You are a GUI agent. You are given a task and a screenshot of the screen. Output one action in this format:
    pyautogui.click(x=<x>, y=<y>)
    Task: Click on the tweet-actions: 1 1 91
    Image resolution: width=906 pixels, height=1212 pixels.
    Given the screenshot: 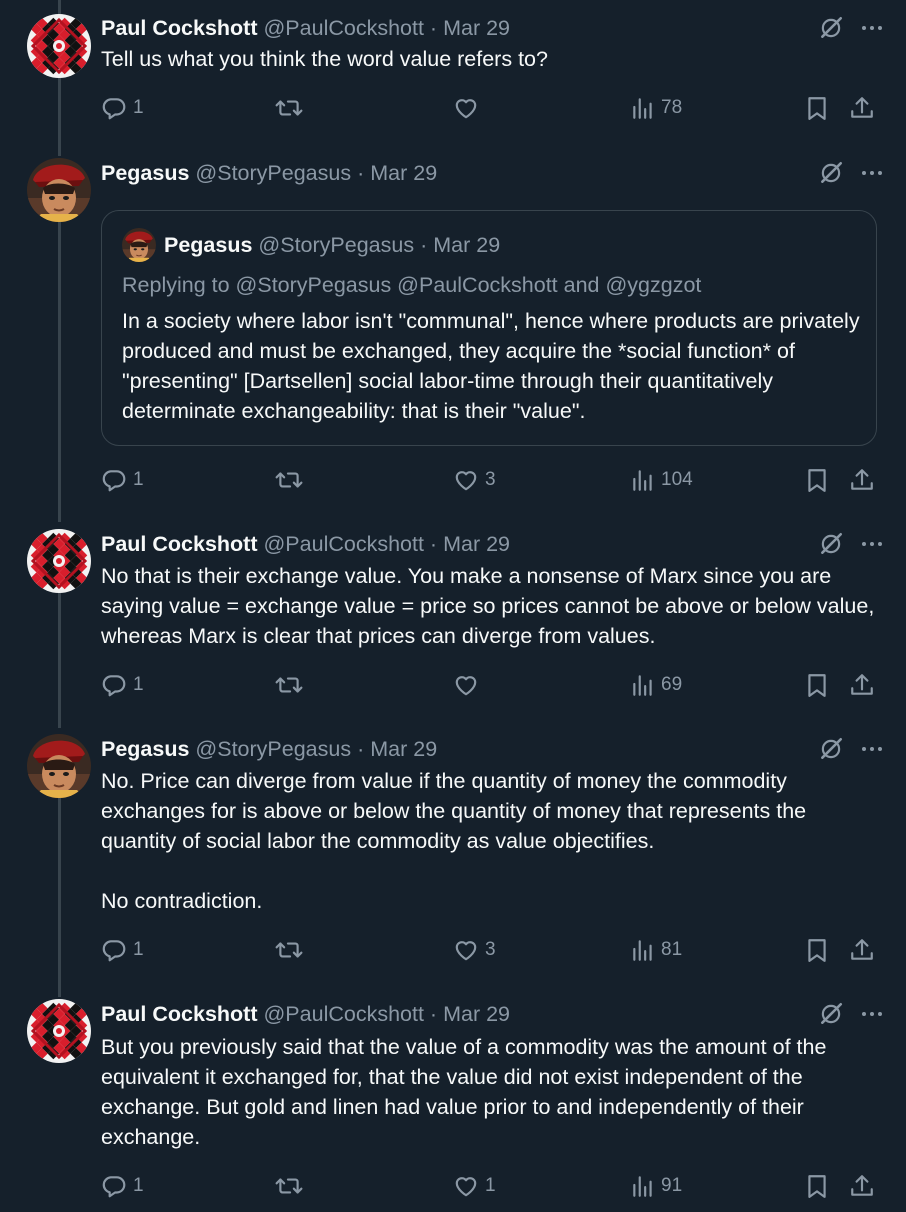 What is the action you would take?
    pyautogui.click(x=491, y=1186)
    